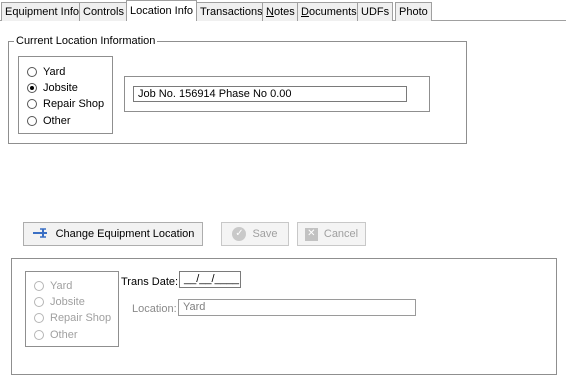 The image size is (566, 381). Describe the element at coordinates (57, 121) in the screenshot. I see `radio-other-label: Other` at that location.